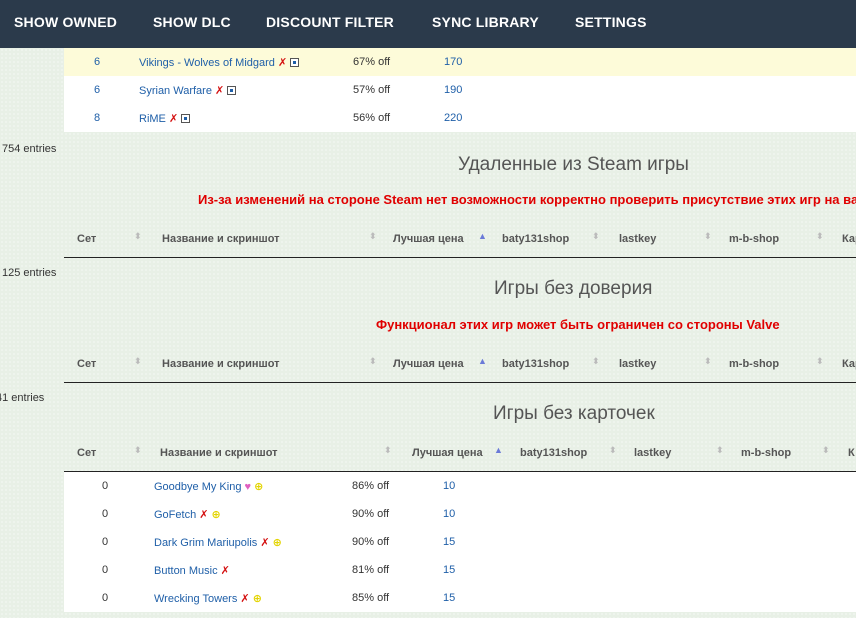 The image size is (856, 618). I want to click on game-link: GoFetch, so click(175, 515).